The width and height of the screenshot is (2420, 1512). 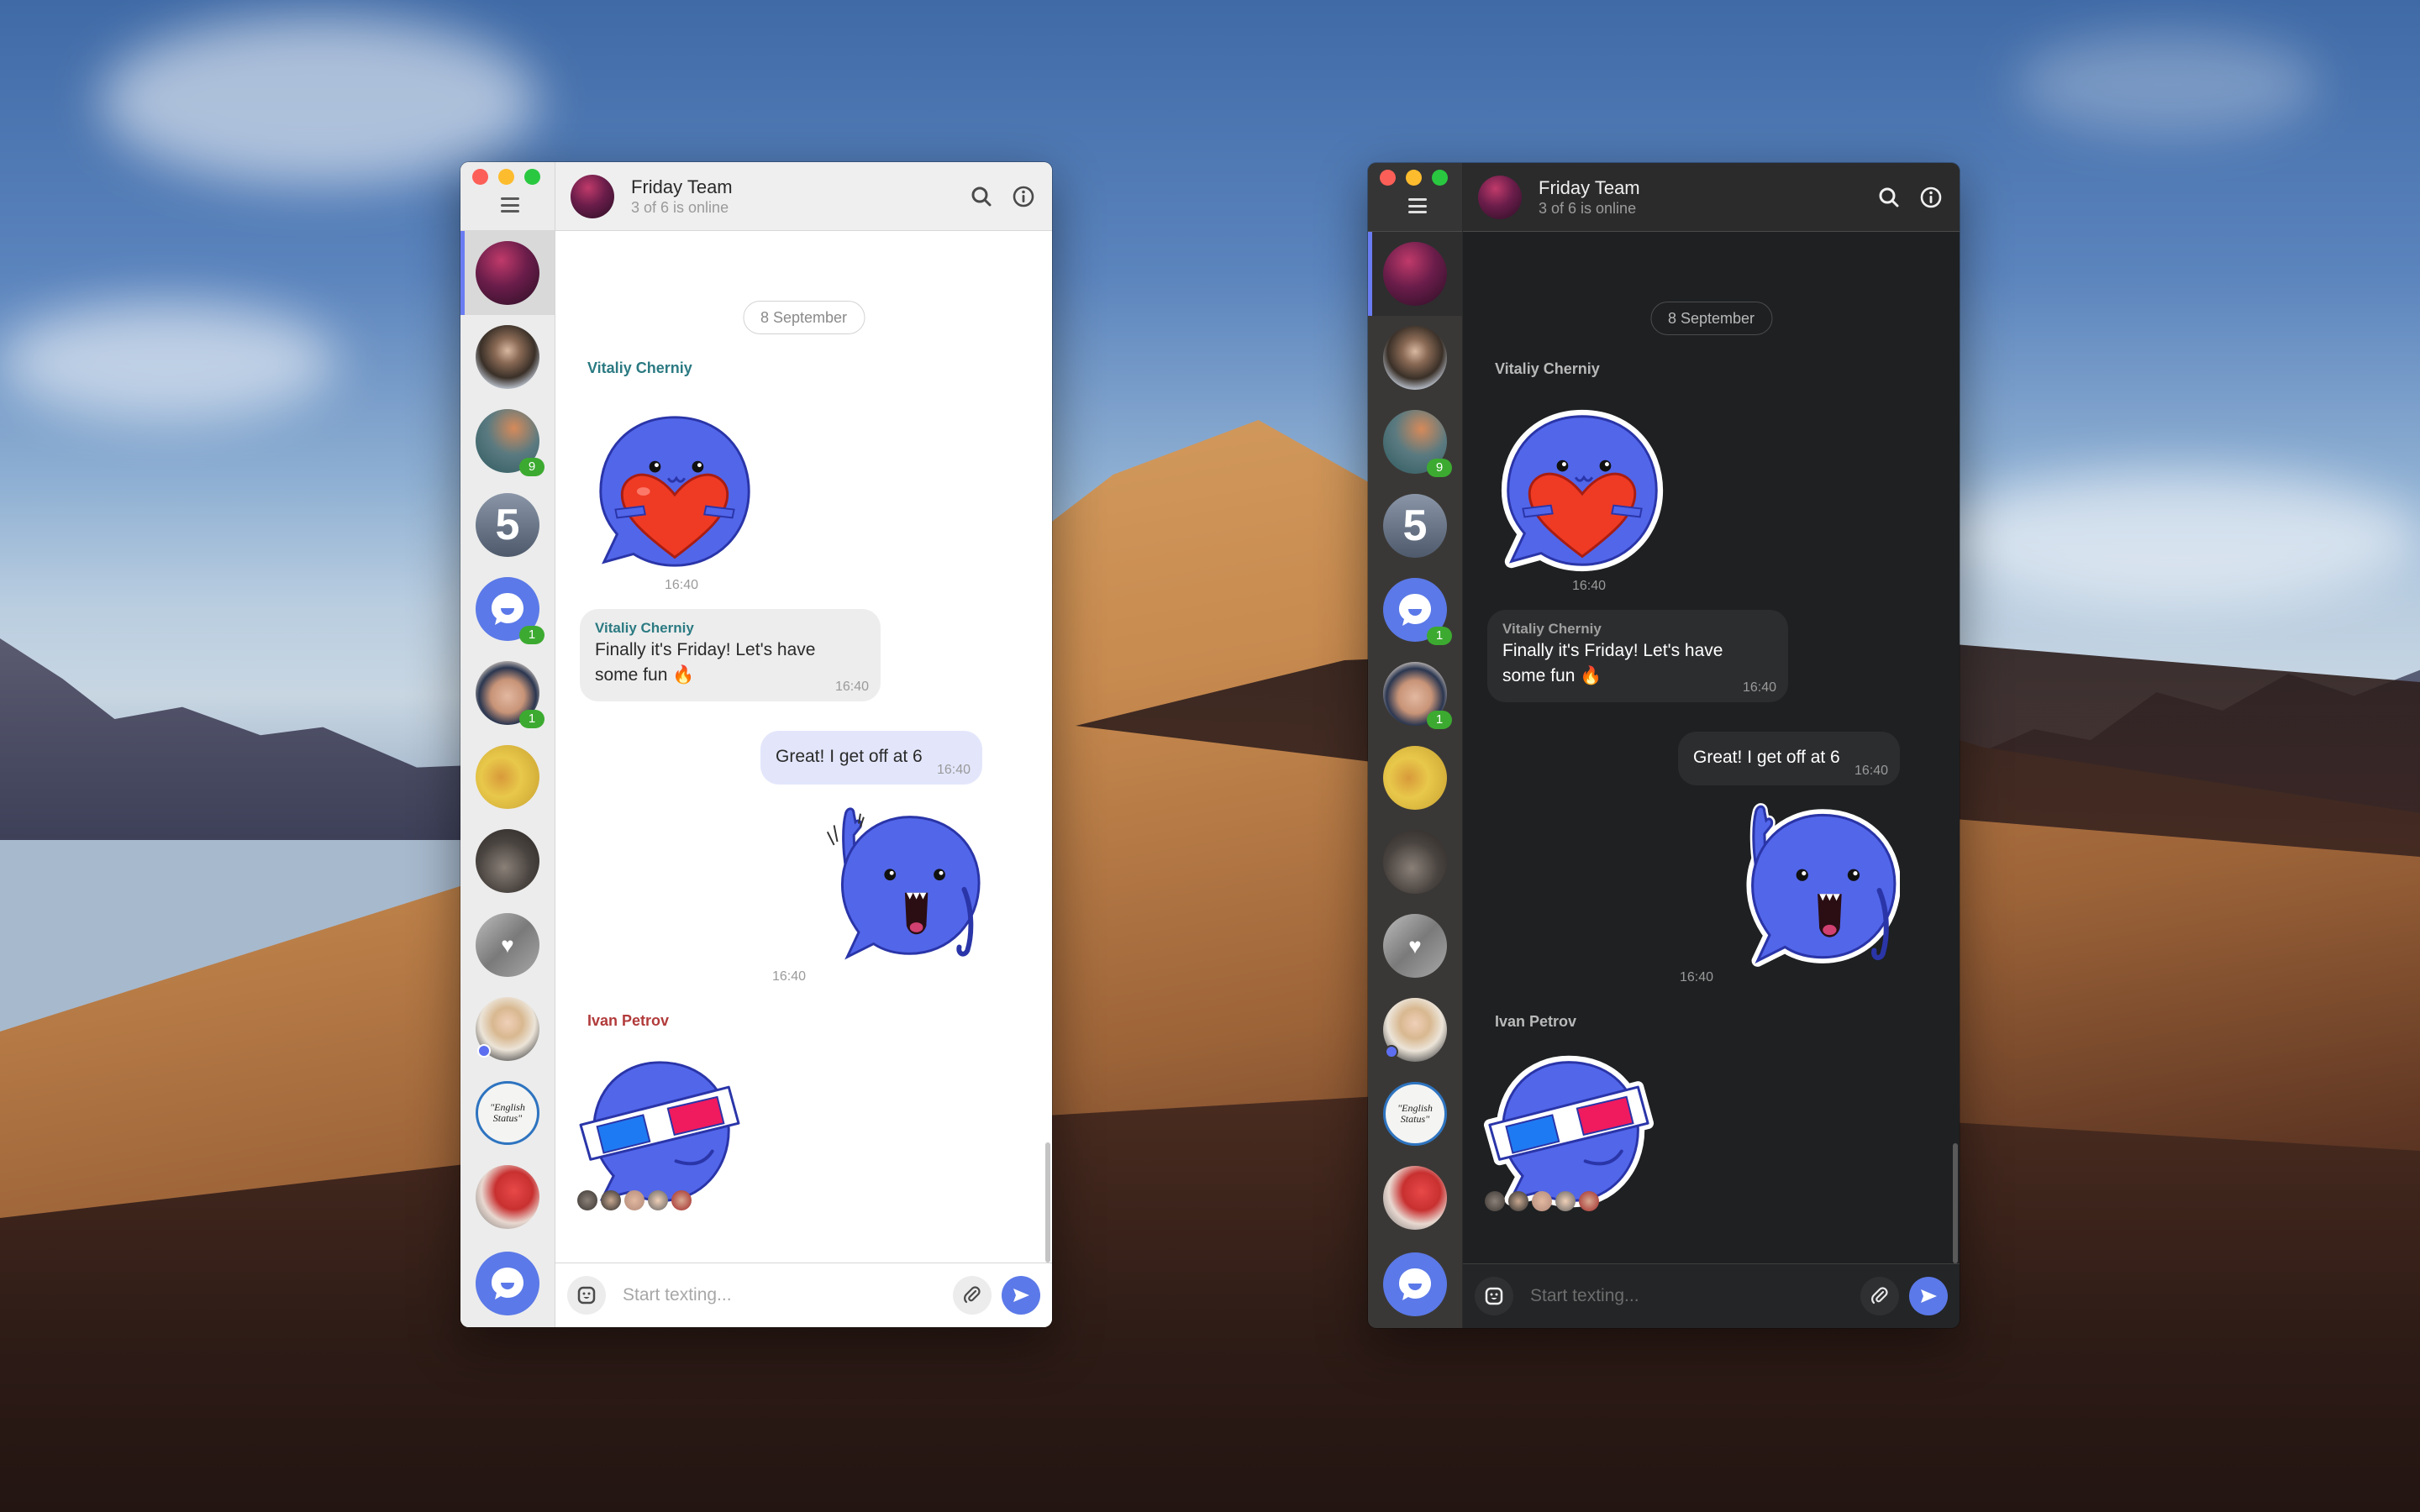 What do you see at coordinates (849, 756) in the screenshot?
I see `message-text: Great! I get off at 6` at bounding box center [849, 756].